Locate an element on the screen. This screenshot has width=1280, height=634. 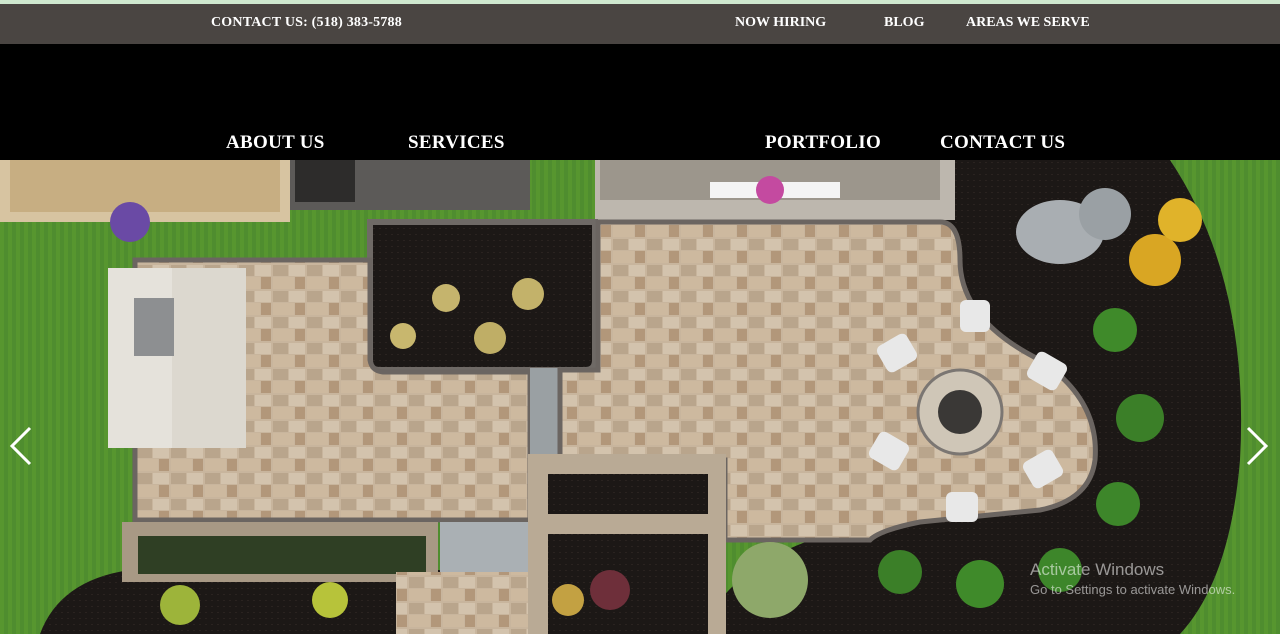
nav-contact-us: CONTACT US is located at coordinates (1002, 143).